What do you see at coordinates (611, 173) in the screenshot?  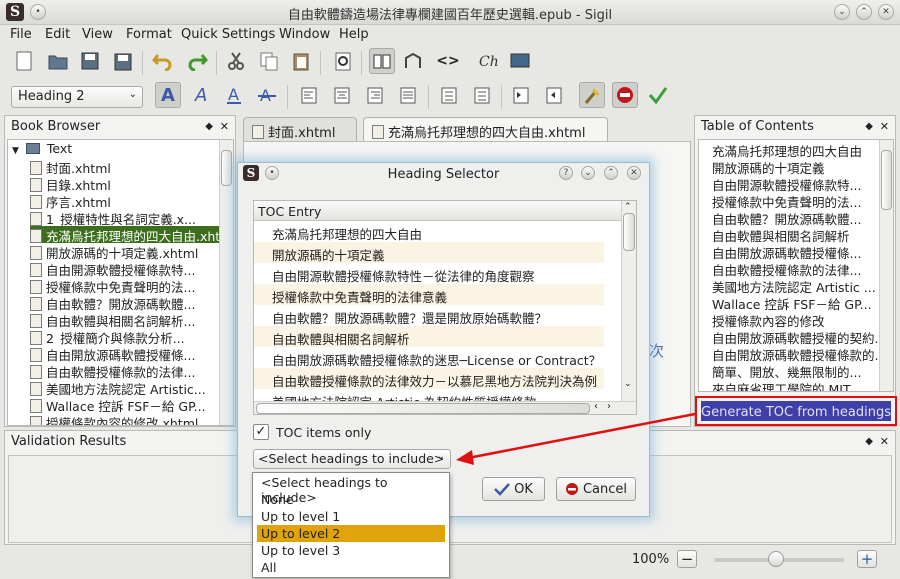 I see `dialog-maximize-button: ⌃` at bounding box center [611, 173].